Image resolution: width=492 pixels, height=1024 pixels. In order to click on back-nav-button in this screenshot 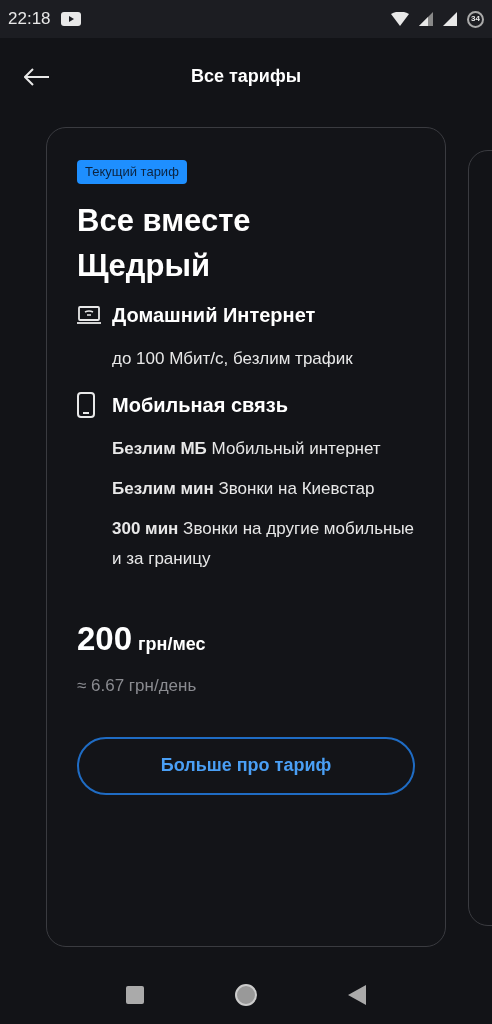, I will do `click(357, 994)`.